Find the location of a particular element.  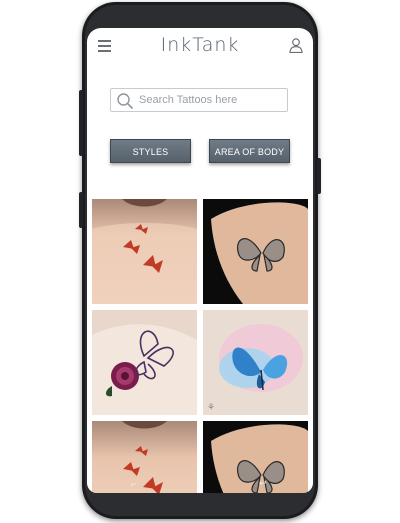

system-nav-bar: ⌐ ▯ ↩ is located at coordinates (200, 484).